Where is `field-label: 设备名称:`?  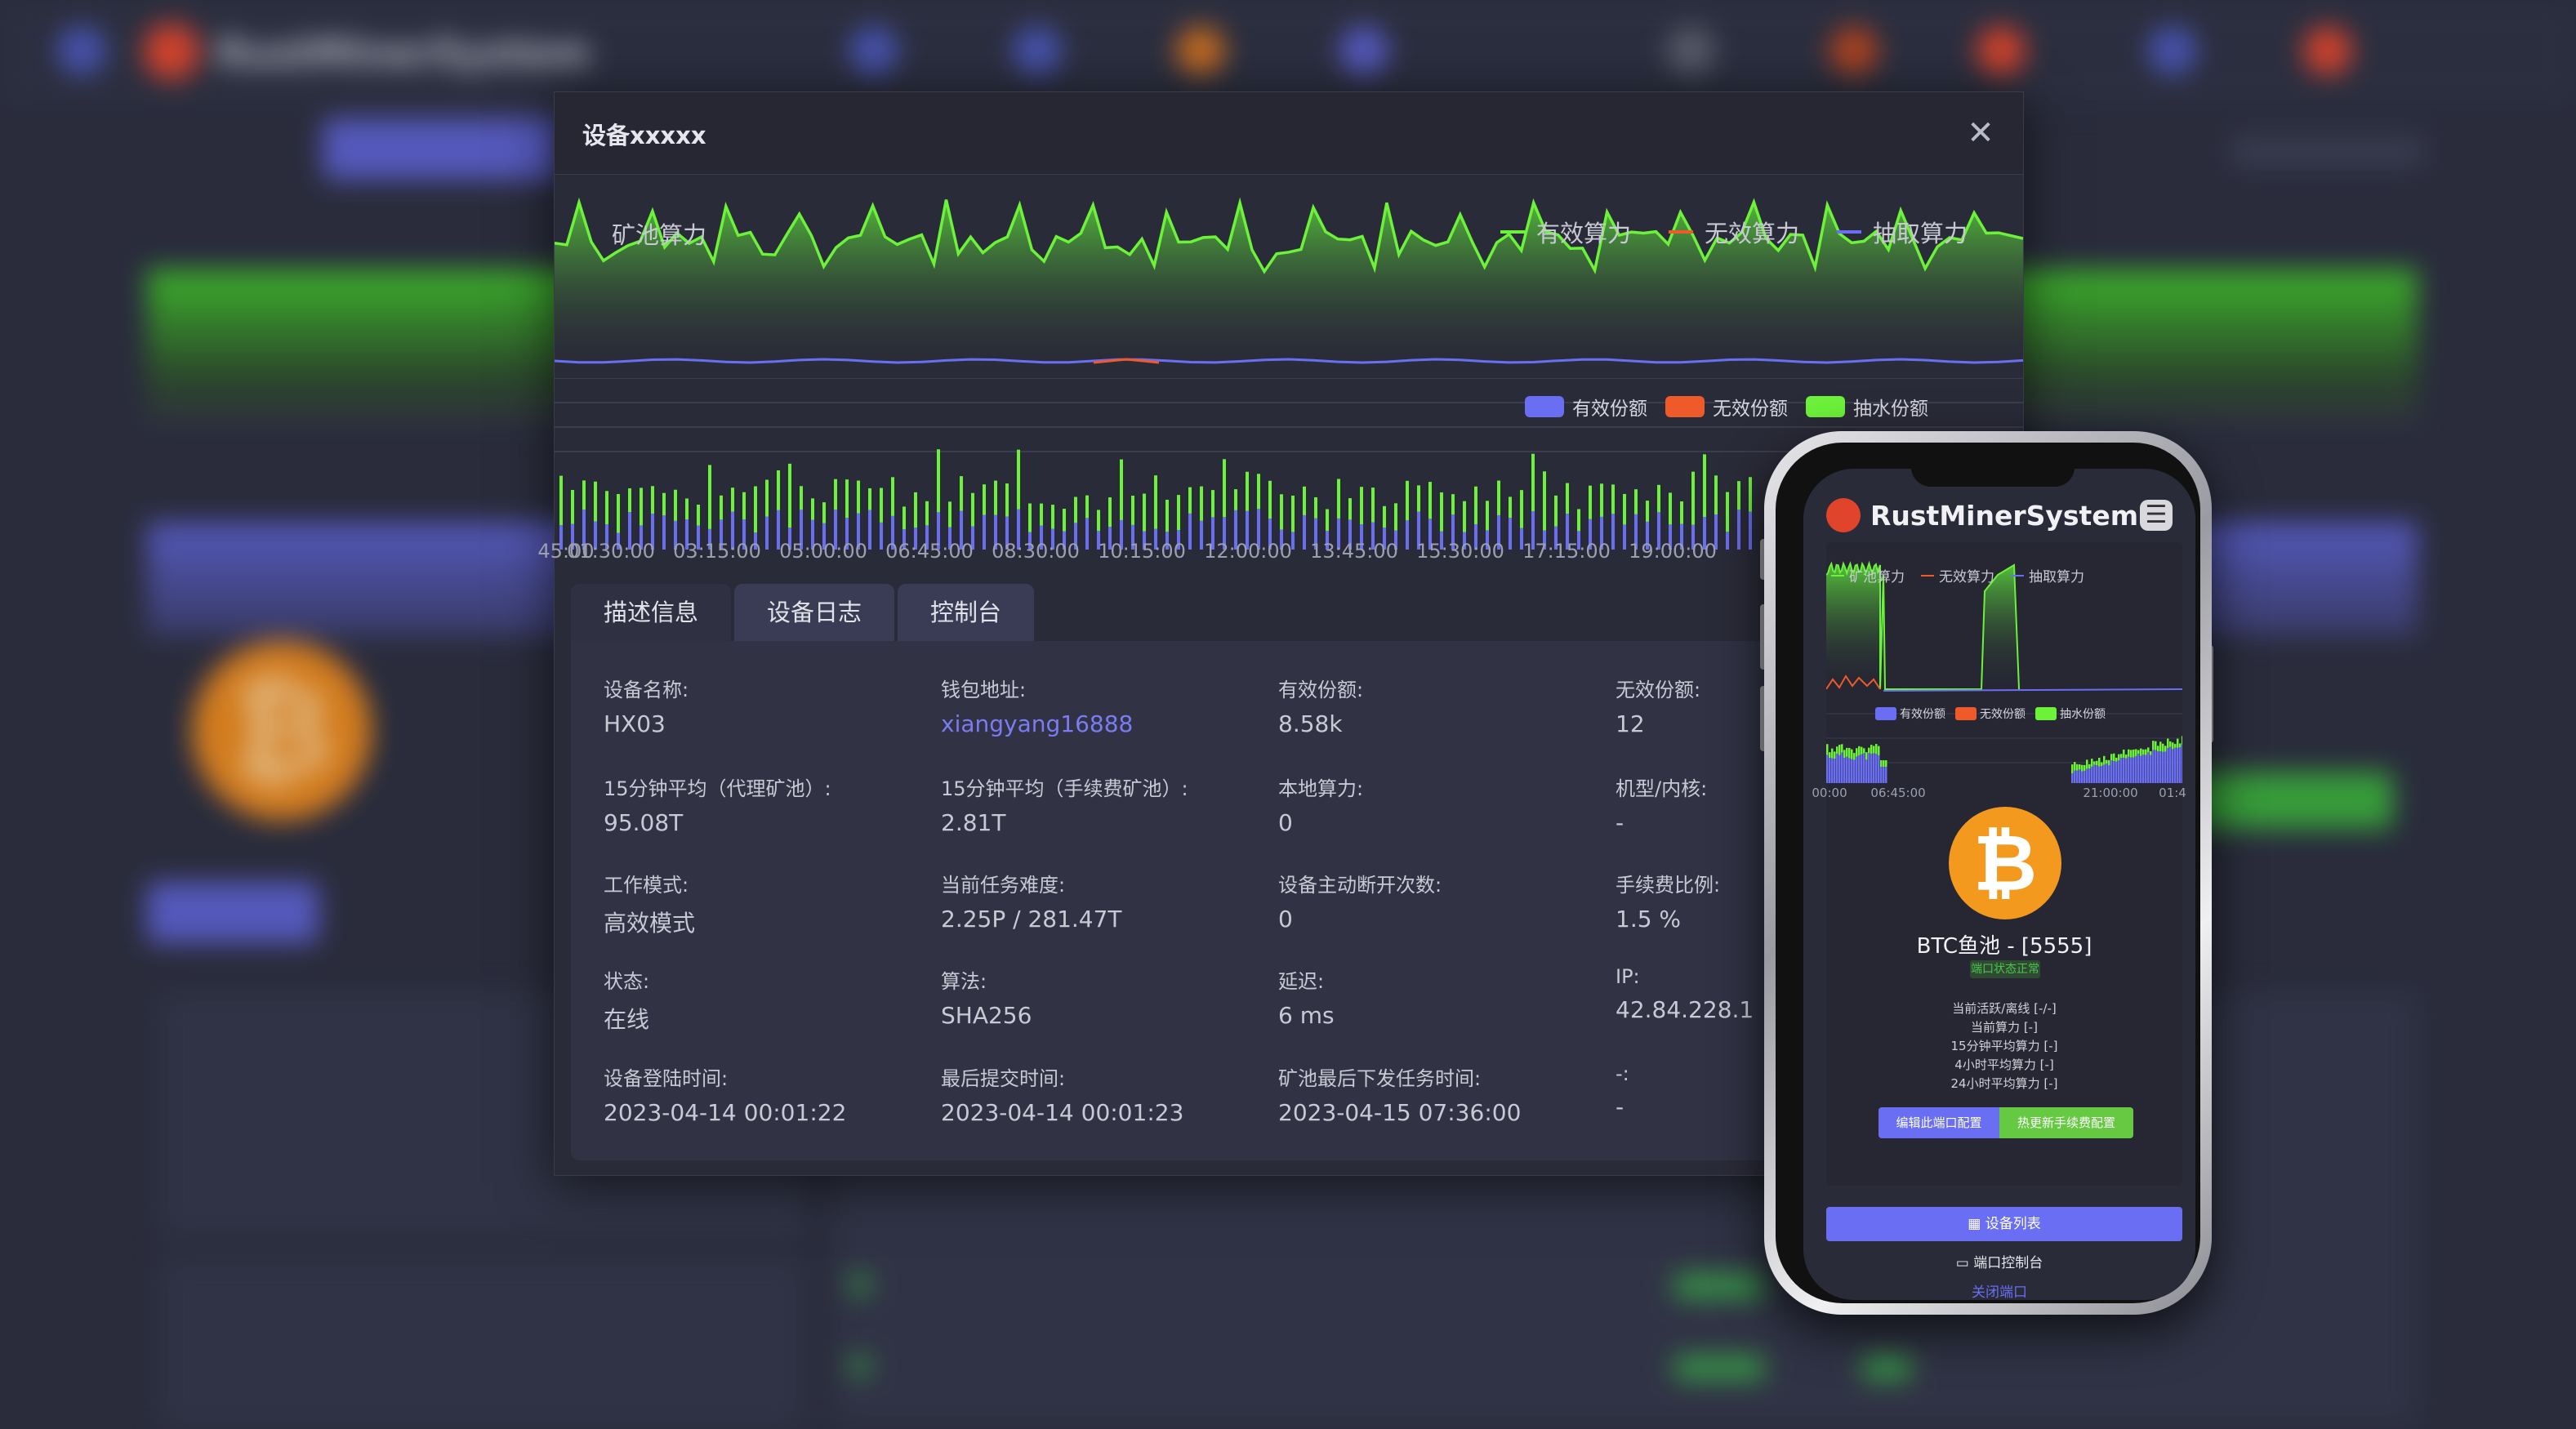 field-label: 设备名称: is located at coordinates (646, 690).